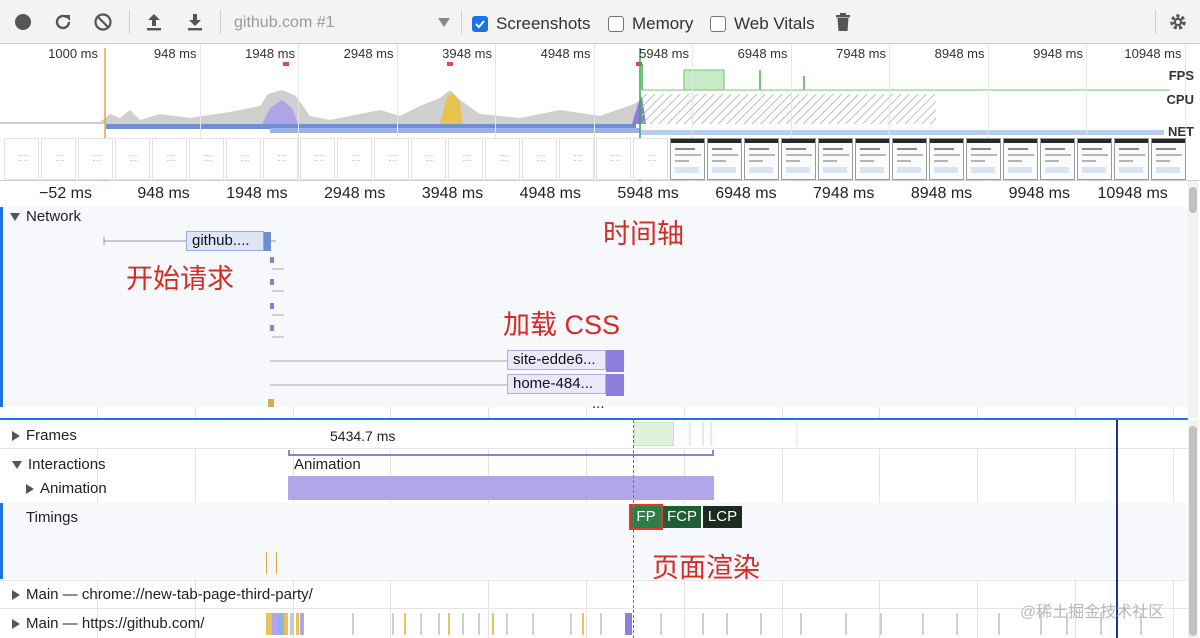 This screenshot has height=638, width=1200. I want to click on profile-select: github.com #1, so click(342, 23).